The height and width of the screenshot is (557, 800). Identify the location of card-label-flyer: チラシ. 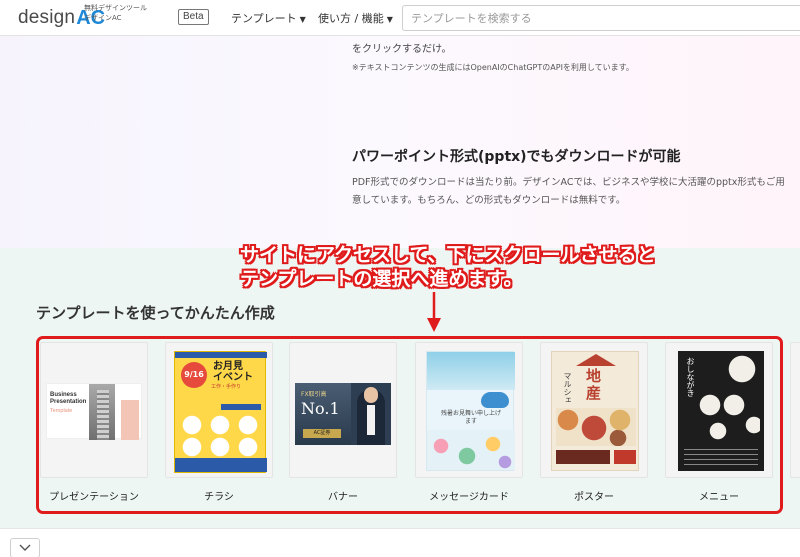
(219, 495).